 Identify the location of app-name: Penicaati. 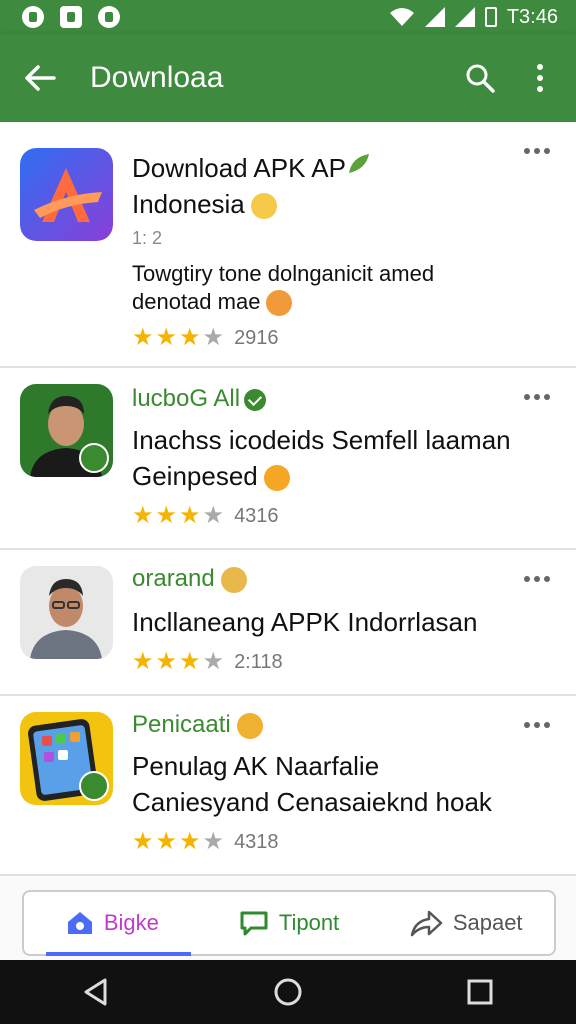
(324, 725).